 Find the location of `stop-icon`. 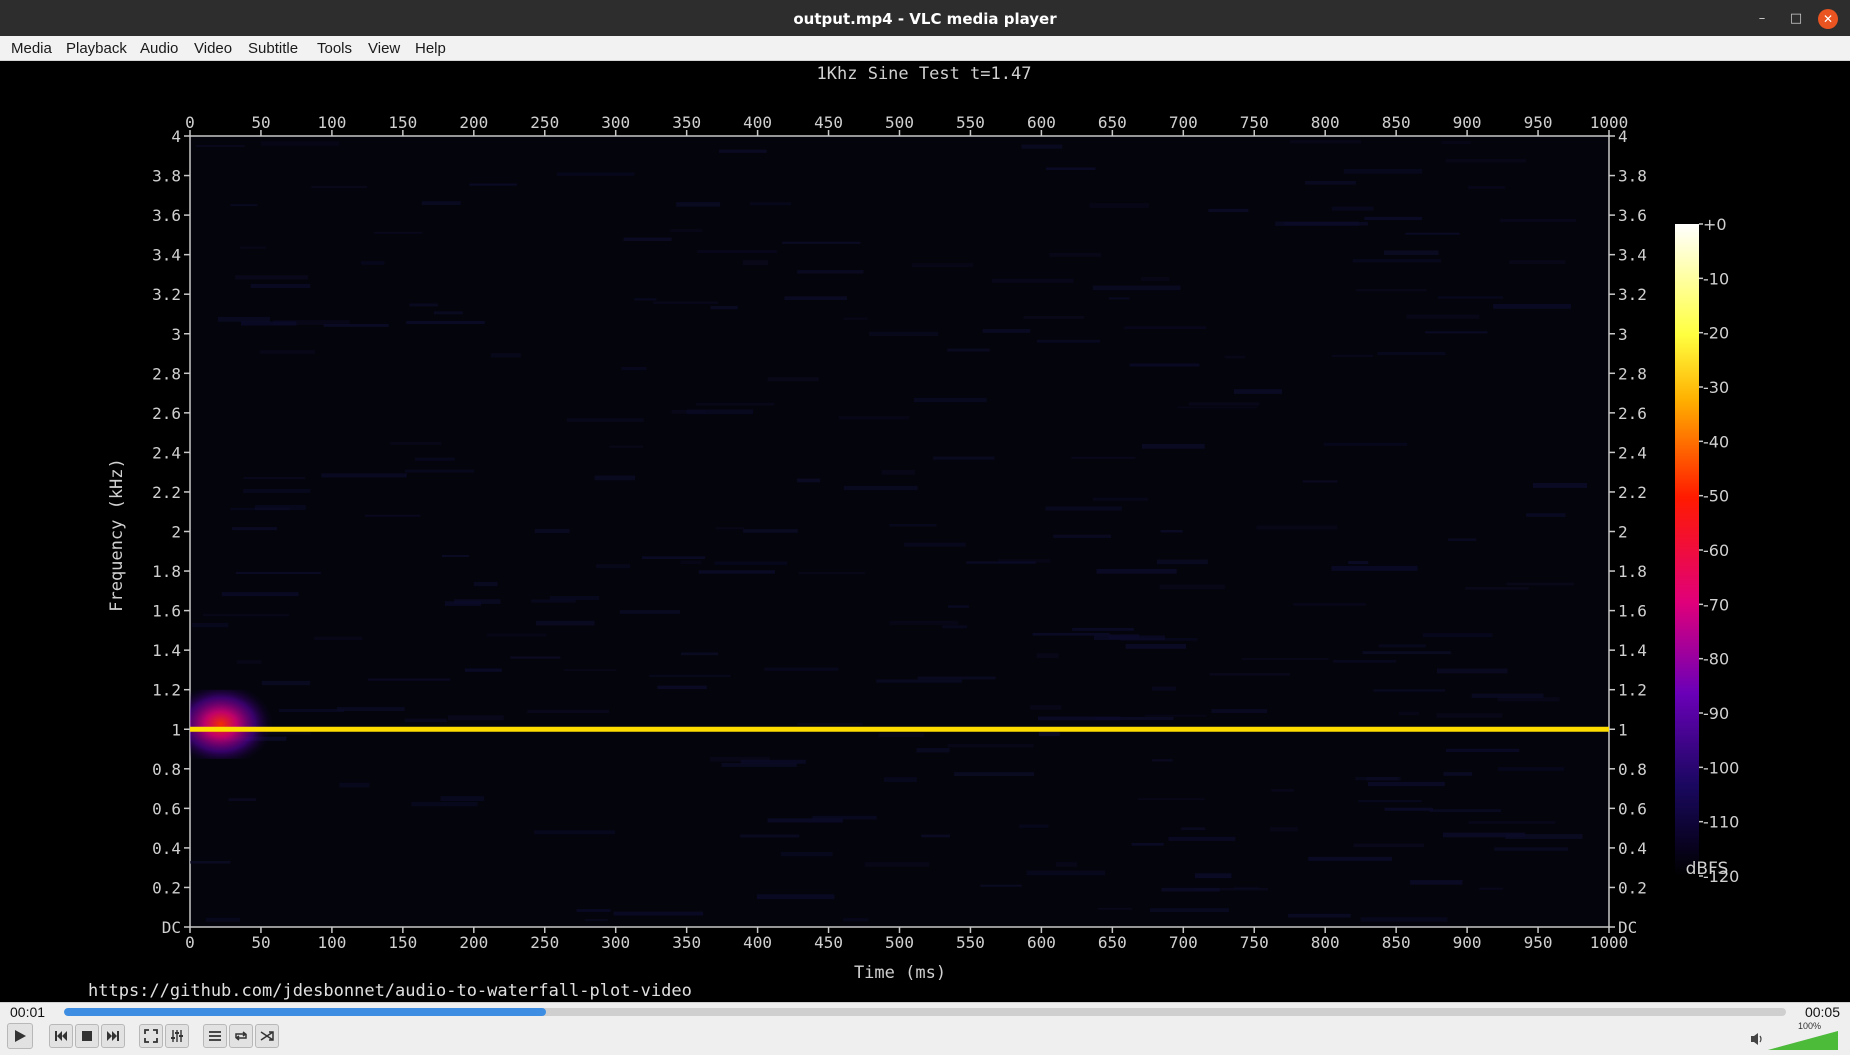

stop-icon is located at coordinates (87, 1036).